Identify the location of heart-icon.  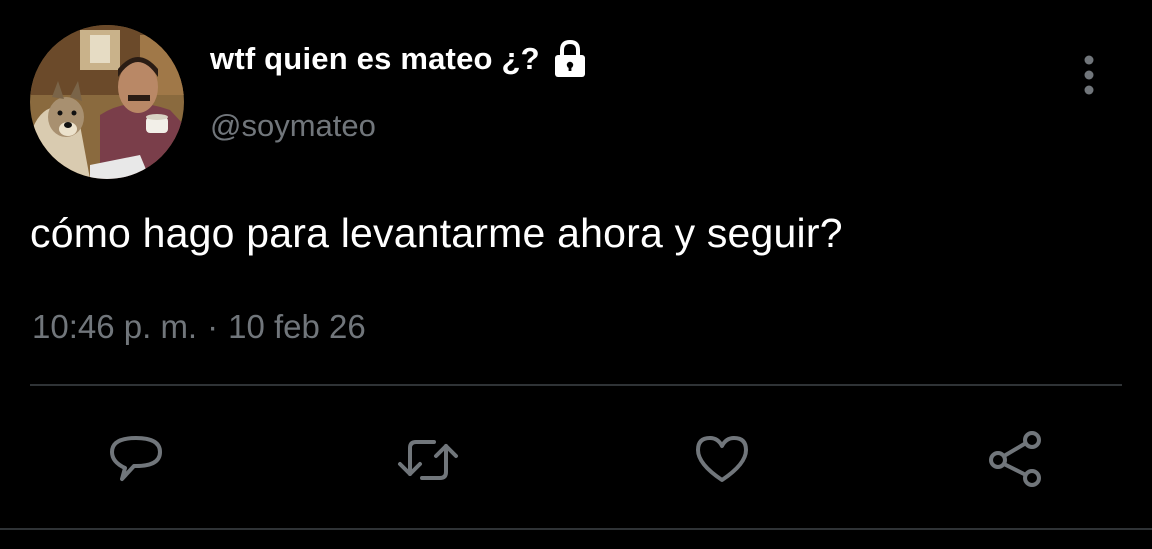
(722, 459).